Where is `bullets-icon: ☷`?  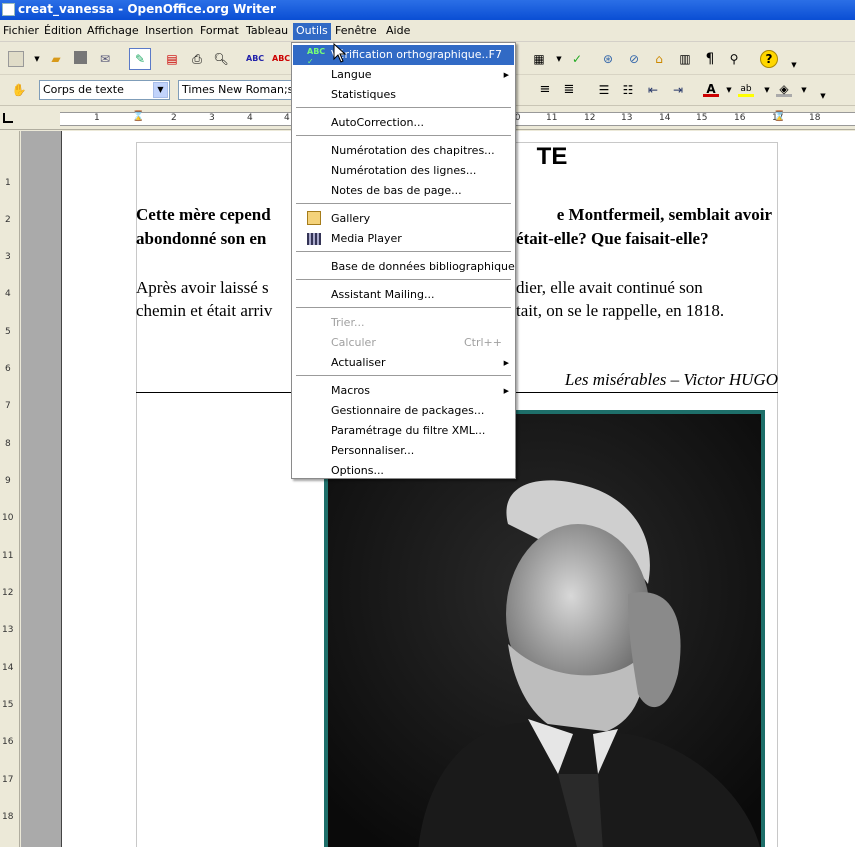
bullets-icon: ☷ is located at coordinates (628, 90).